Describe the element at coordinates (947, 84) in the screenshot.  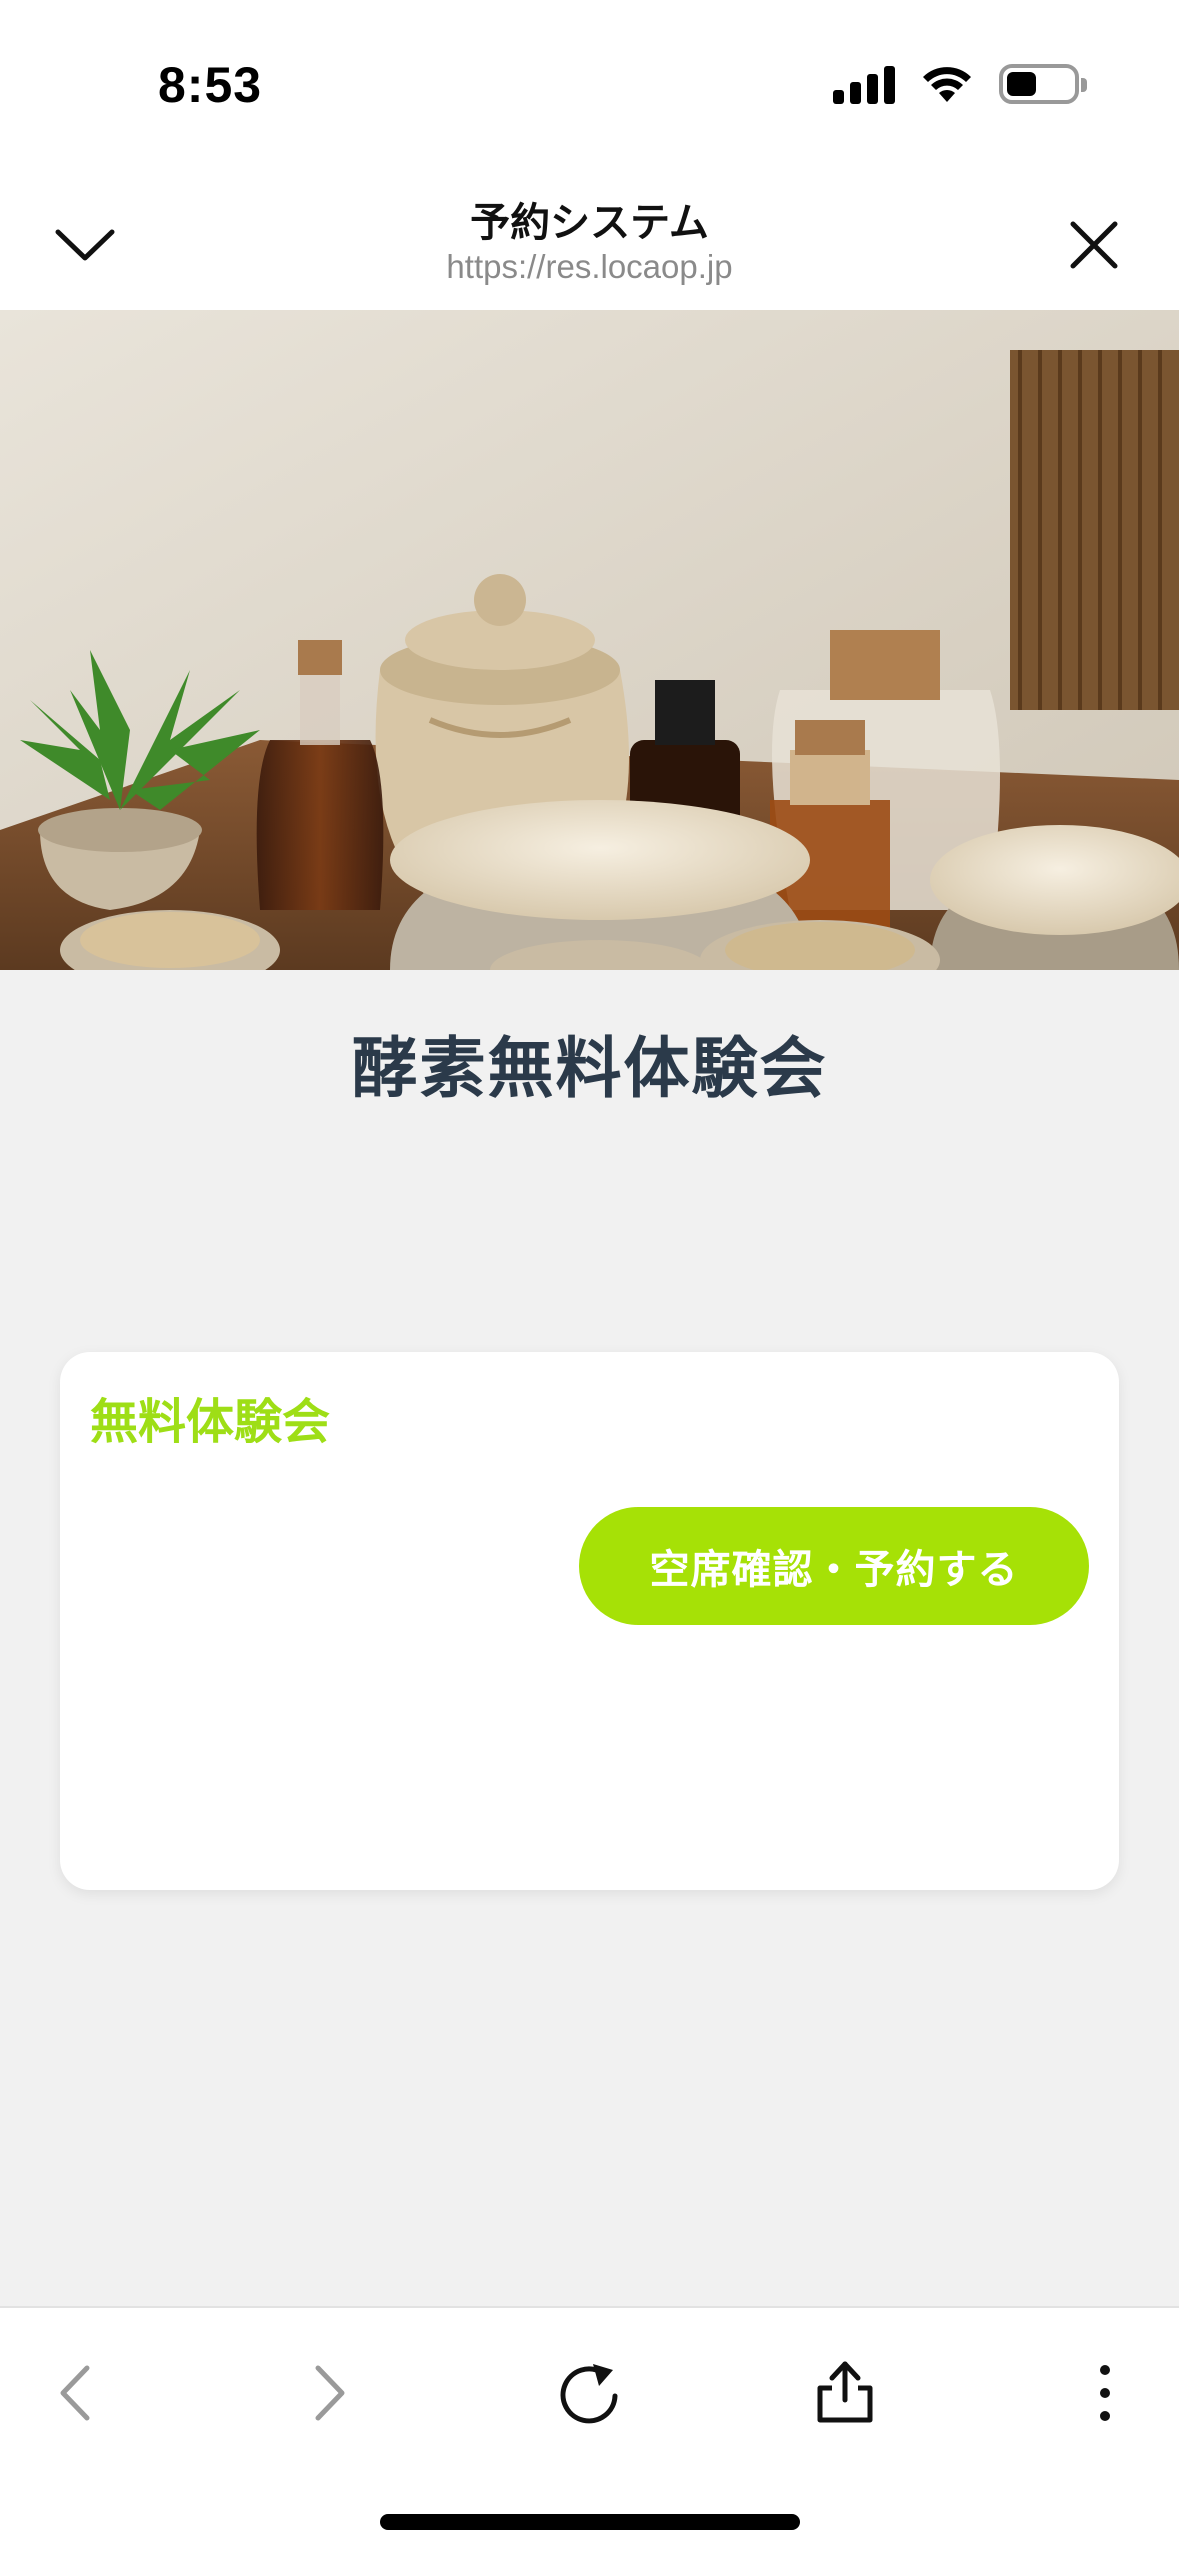
I see `wifi-icon` at that location.